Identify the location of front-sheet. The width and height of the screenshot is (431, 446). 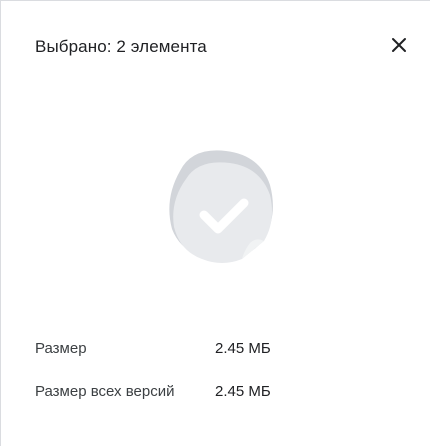
(222, 212).